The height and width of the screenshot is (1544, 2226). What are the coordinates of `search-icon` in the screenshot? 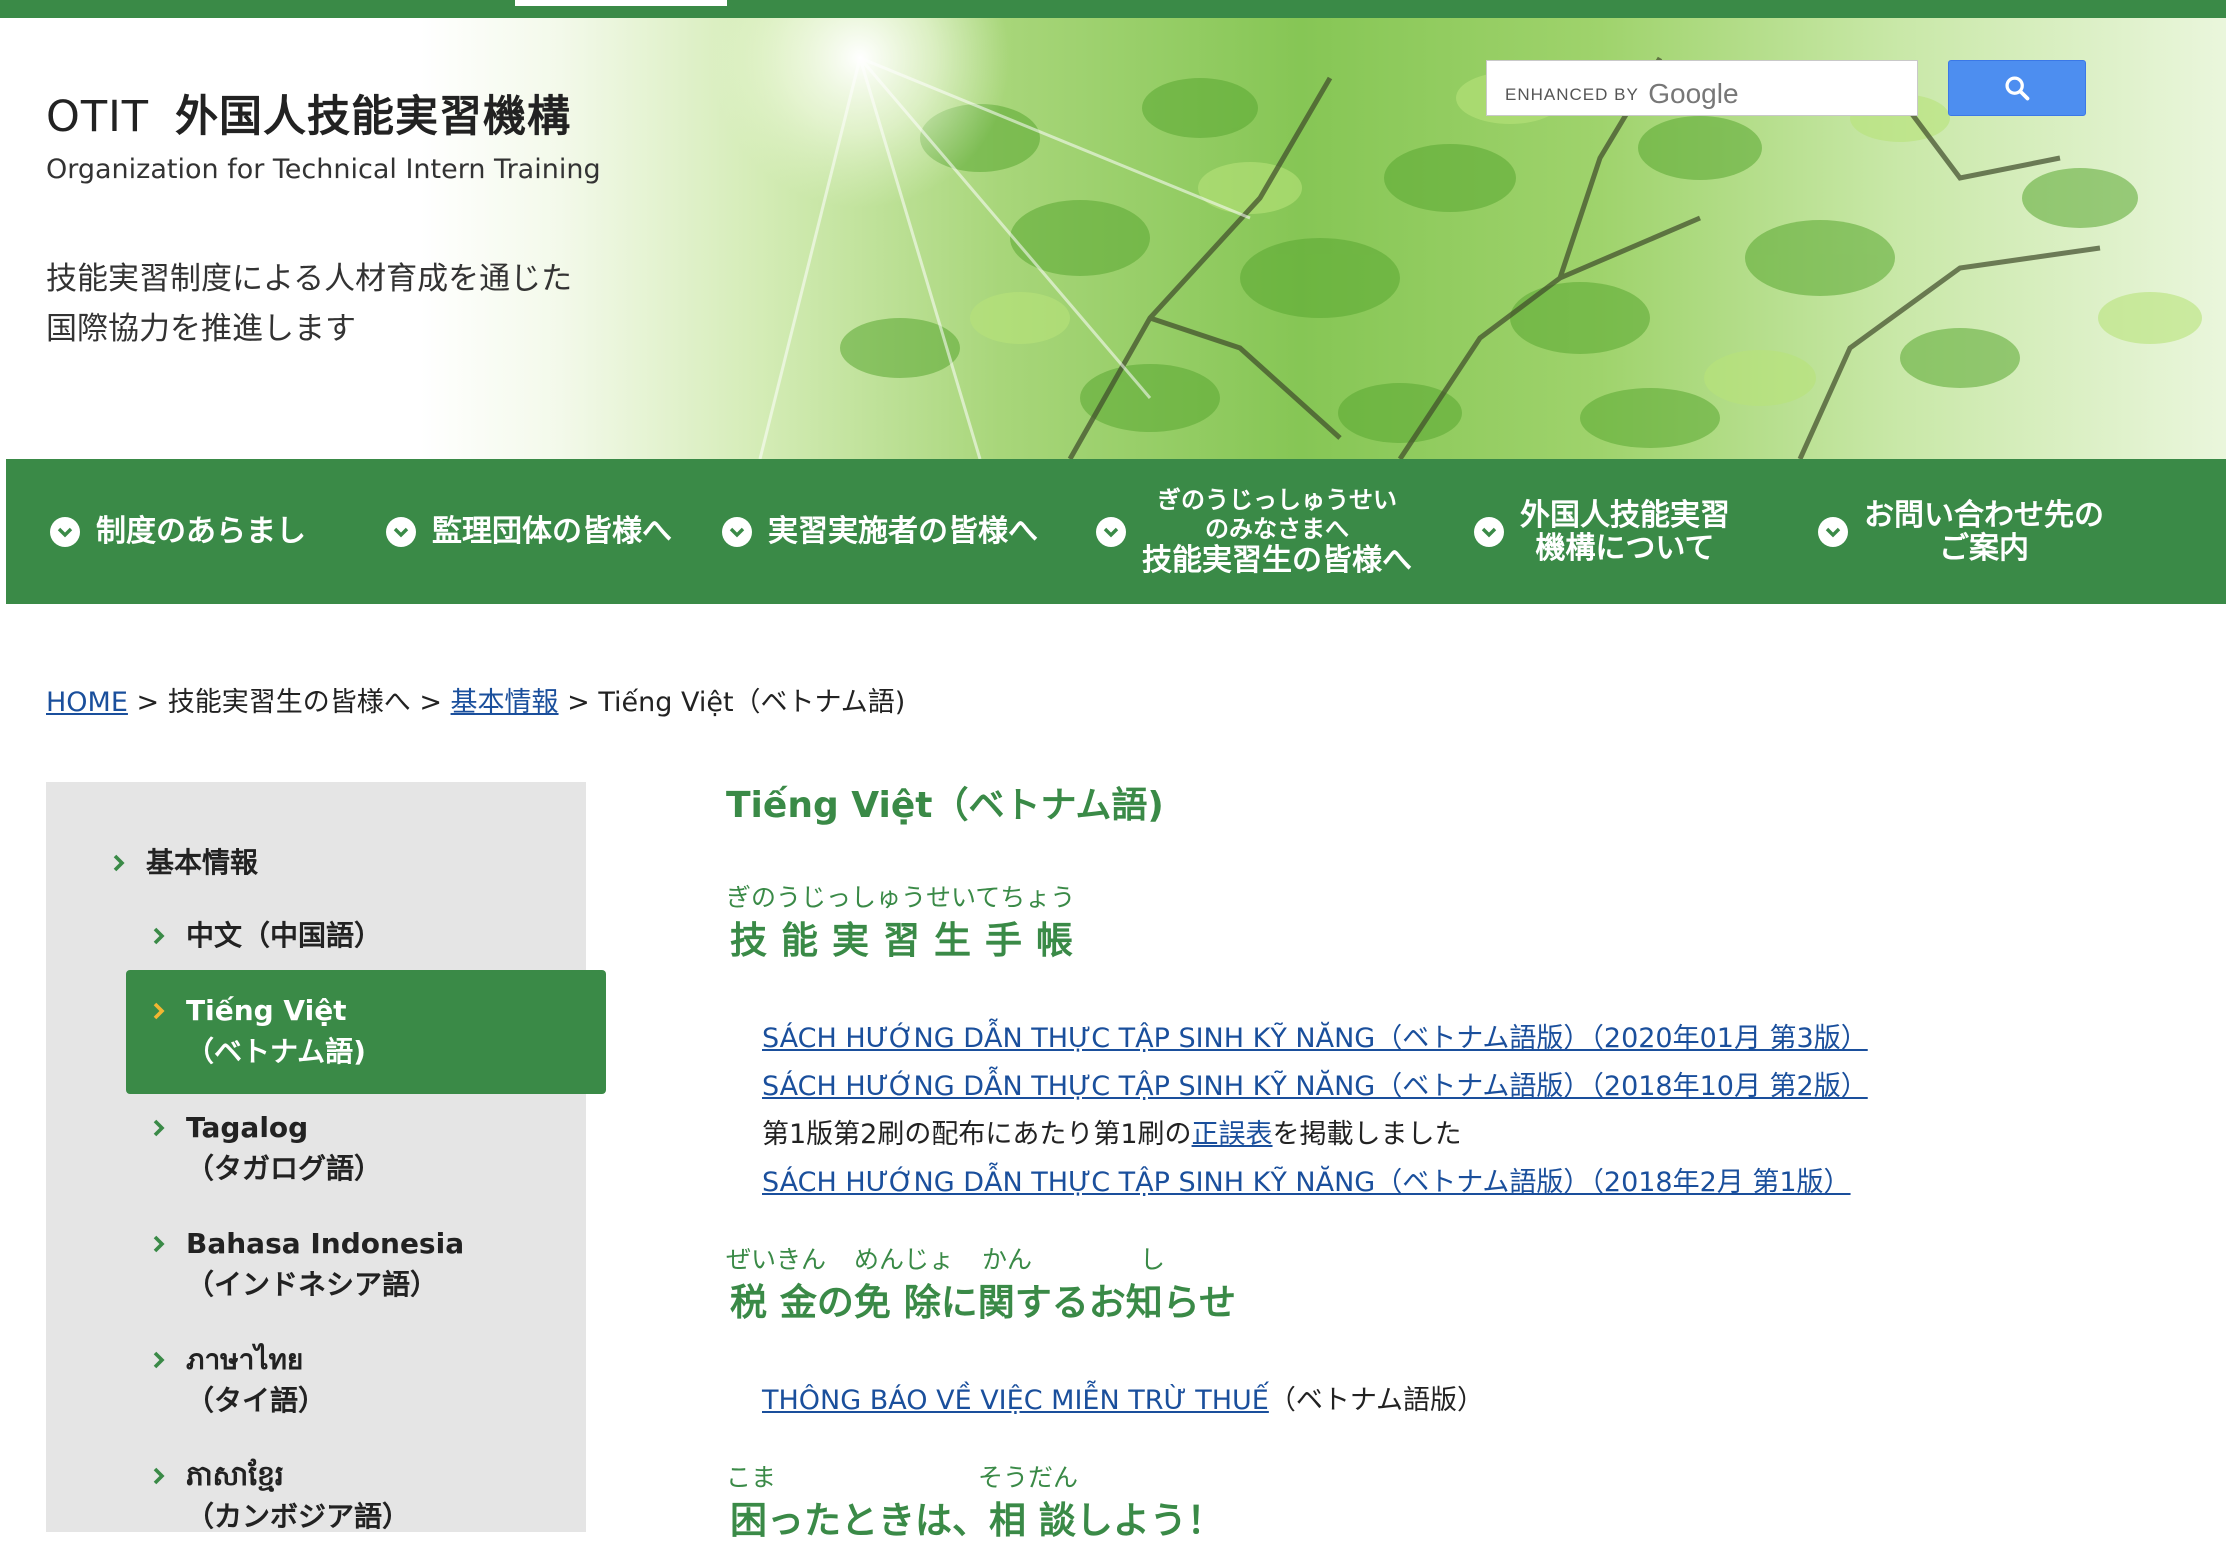 It's located at (2017, 88).